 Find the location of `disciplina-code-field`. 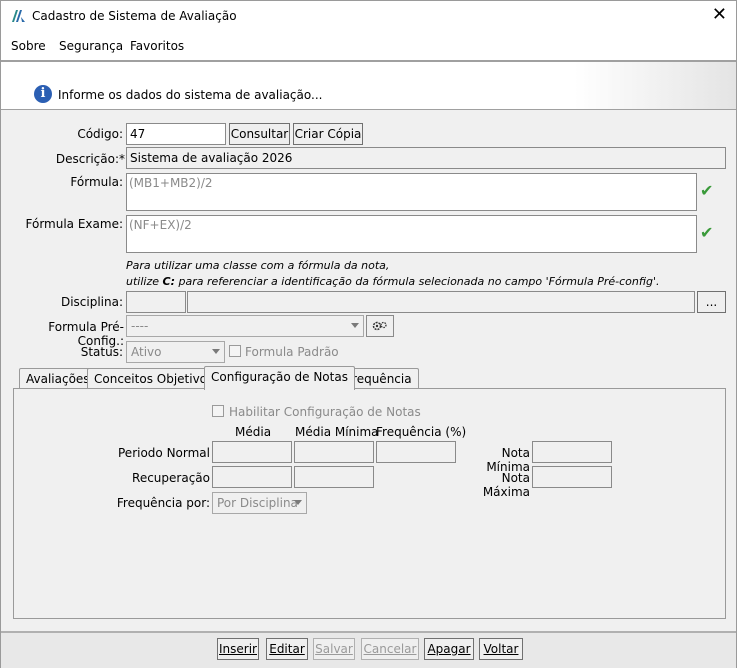

disciplina-code-field is located at coordinates (156, 302).